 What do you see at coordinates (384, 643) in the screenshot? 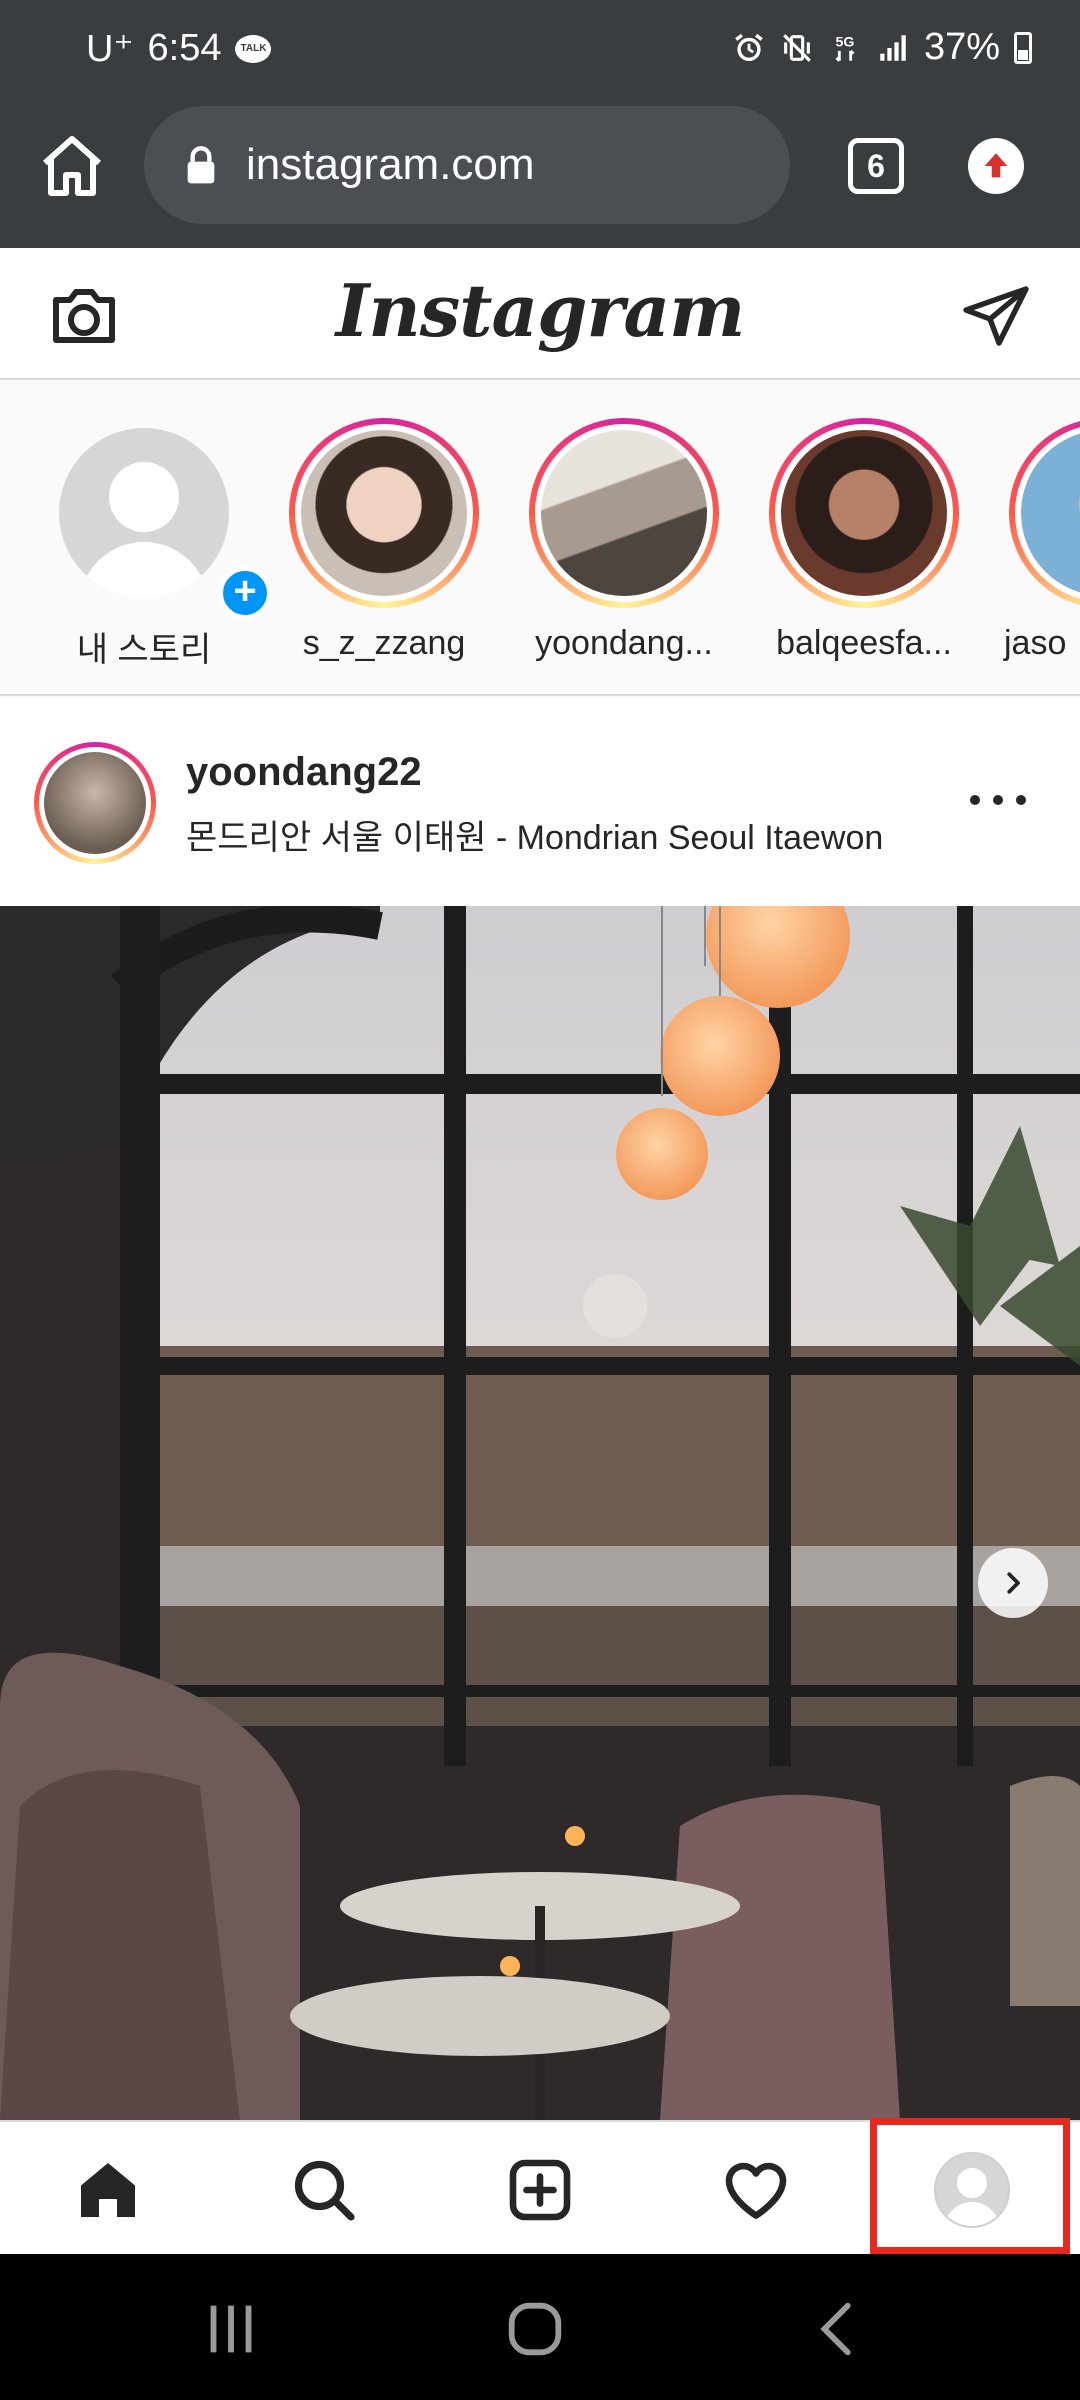
I see `story-label: s_z_zzang` at bounding box center [384, 643].